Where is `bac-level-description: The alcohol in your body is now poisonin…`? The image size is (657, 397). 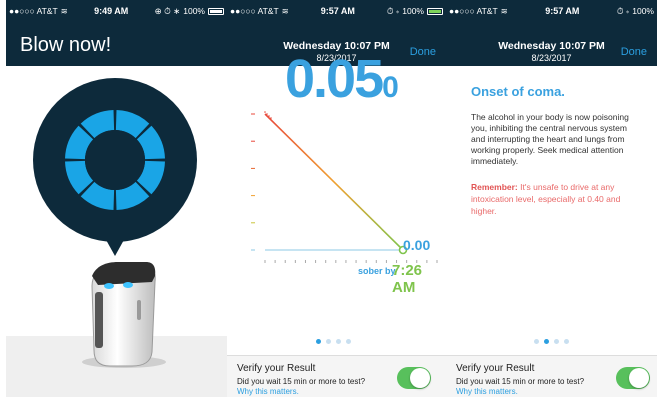
bac-level-description: The alcohol in your body is now poisonin… is located at coordinates (550, 139).